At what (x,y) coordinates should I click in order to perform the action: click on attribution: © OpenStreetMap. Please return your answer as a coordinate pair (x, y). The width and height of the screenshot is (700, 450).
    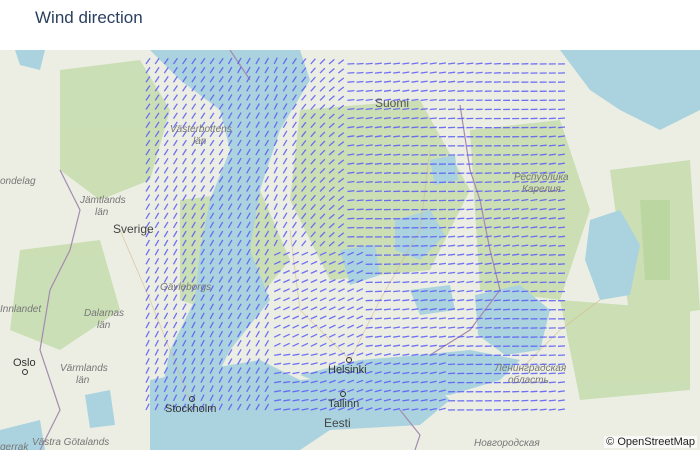
    Looking at the image, I should click on (650, 442).